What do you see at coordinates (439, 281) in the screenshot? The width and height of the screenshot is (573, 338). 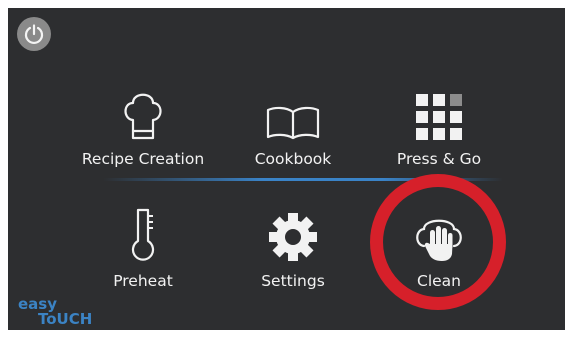 I see `clean-label: Clean` at bounding box center [439, 281].